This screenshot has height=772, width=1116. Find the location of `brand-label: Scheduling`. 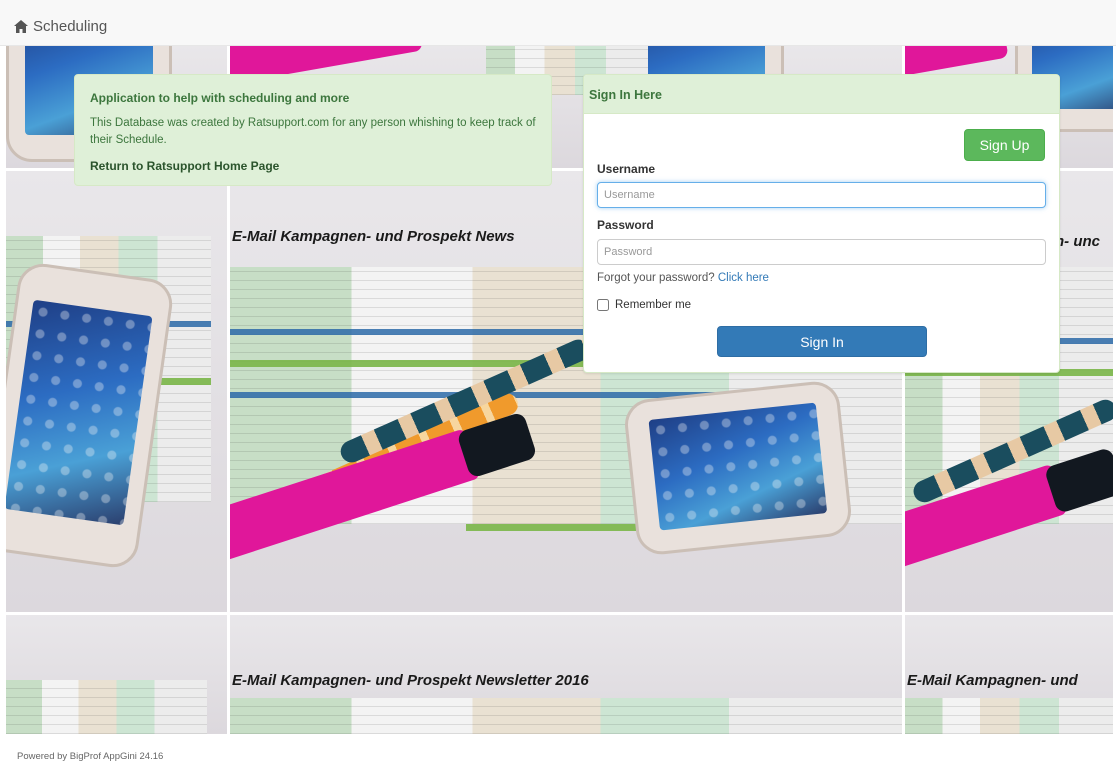

brand-label: Scheduling is located at coordinates (70, 26).